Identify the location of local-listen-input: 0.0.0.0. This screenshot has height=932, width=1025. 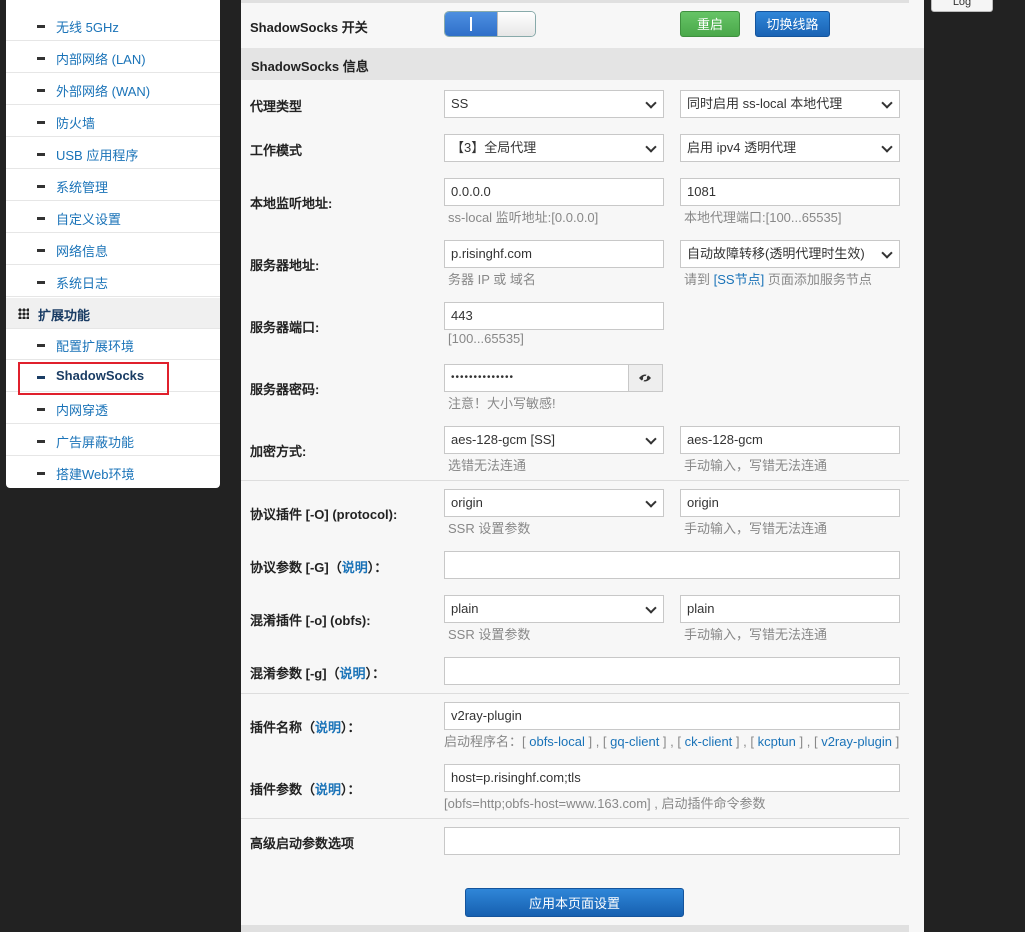
(554, 192).